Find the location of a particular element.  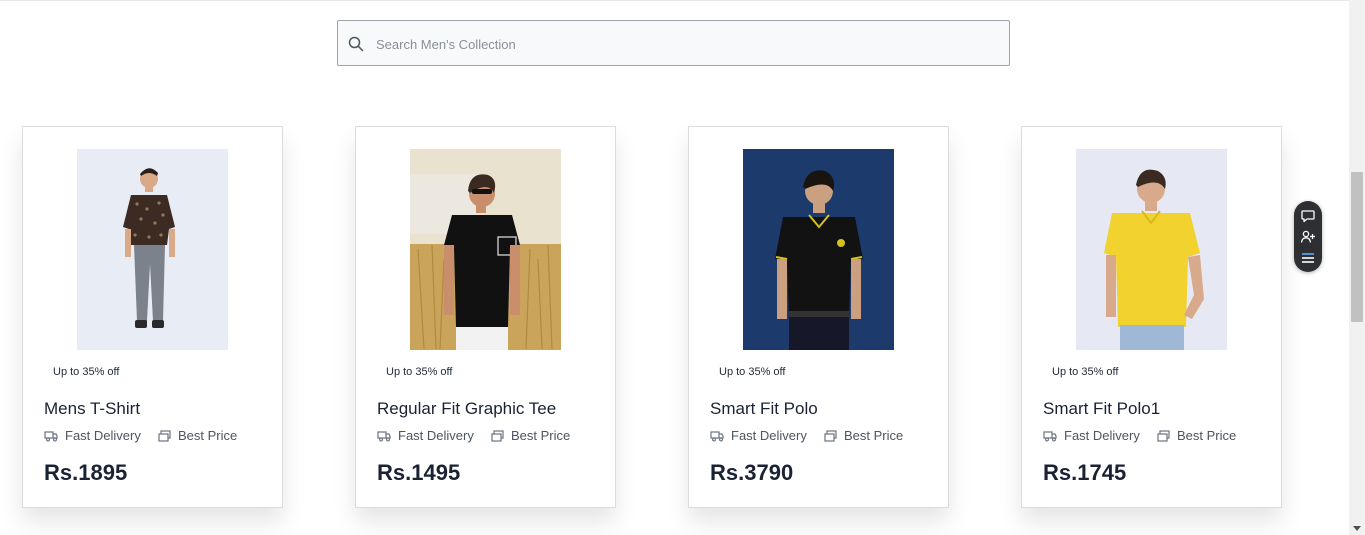

search-bar is located at coordinates (673, 43).